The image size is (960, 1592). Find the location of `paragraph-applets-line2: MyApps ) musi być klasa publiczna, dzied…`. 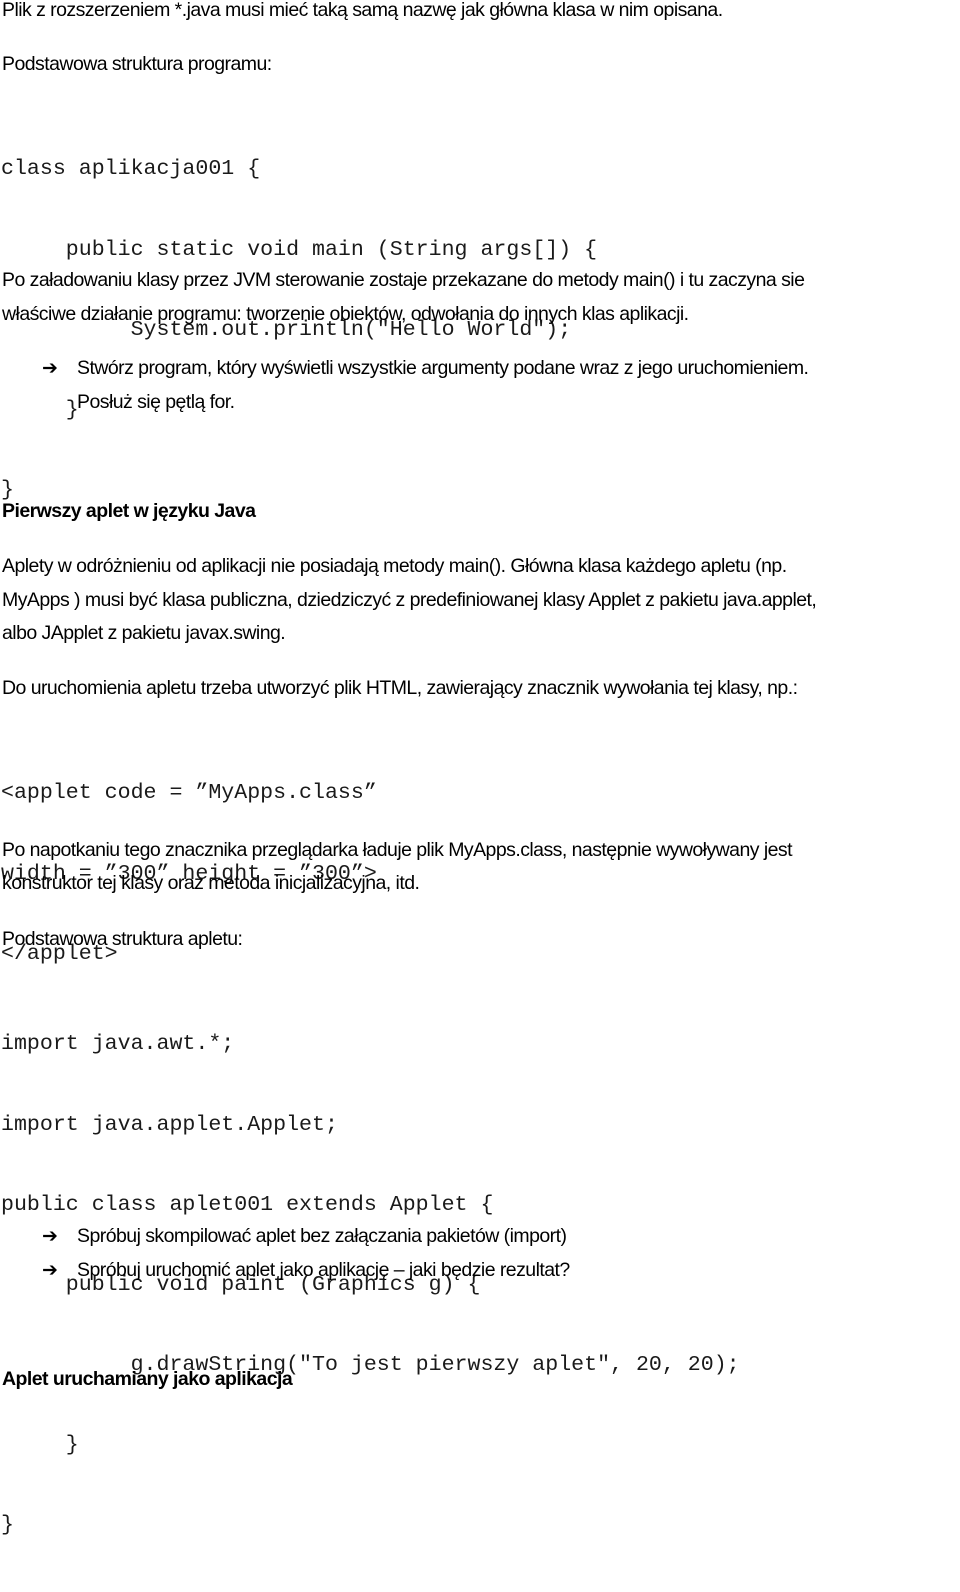

paragraph-applets-line2: MyApps ) musi być klasa publiczna, dzied… is located at coordinates (409, 600).